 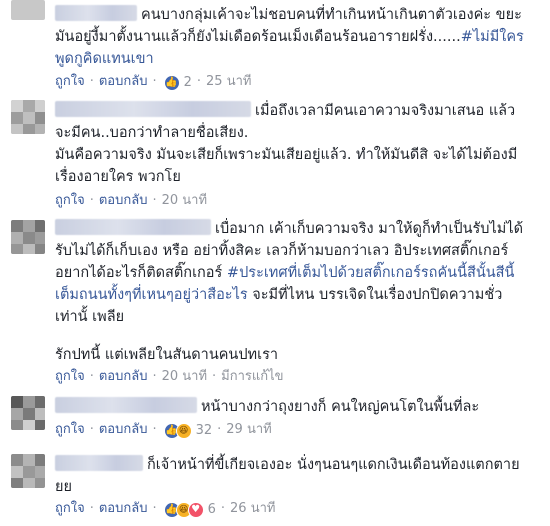 What do you see at coordinates (183, 431) in the screenshot?
I see `haha-icon: 😆` at bounding box center [183, 431].